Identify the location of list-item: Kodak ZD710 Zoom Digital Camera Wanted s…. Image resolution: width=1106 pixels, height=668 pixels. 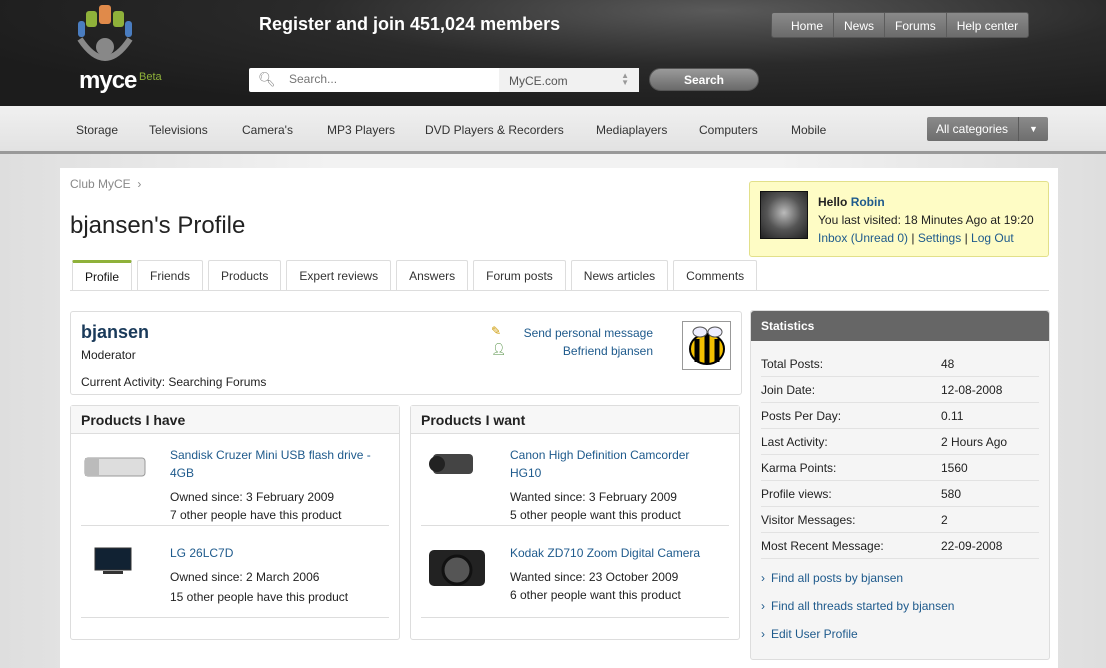
(575, 581).